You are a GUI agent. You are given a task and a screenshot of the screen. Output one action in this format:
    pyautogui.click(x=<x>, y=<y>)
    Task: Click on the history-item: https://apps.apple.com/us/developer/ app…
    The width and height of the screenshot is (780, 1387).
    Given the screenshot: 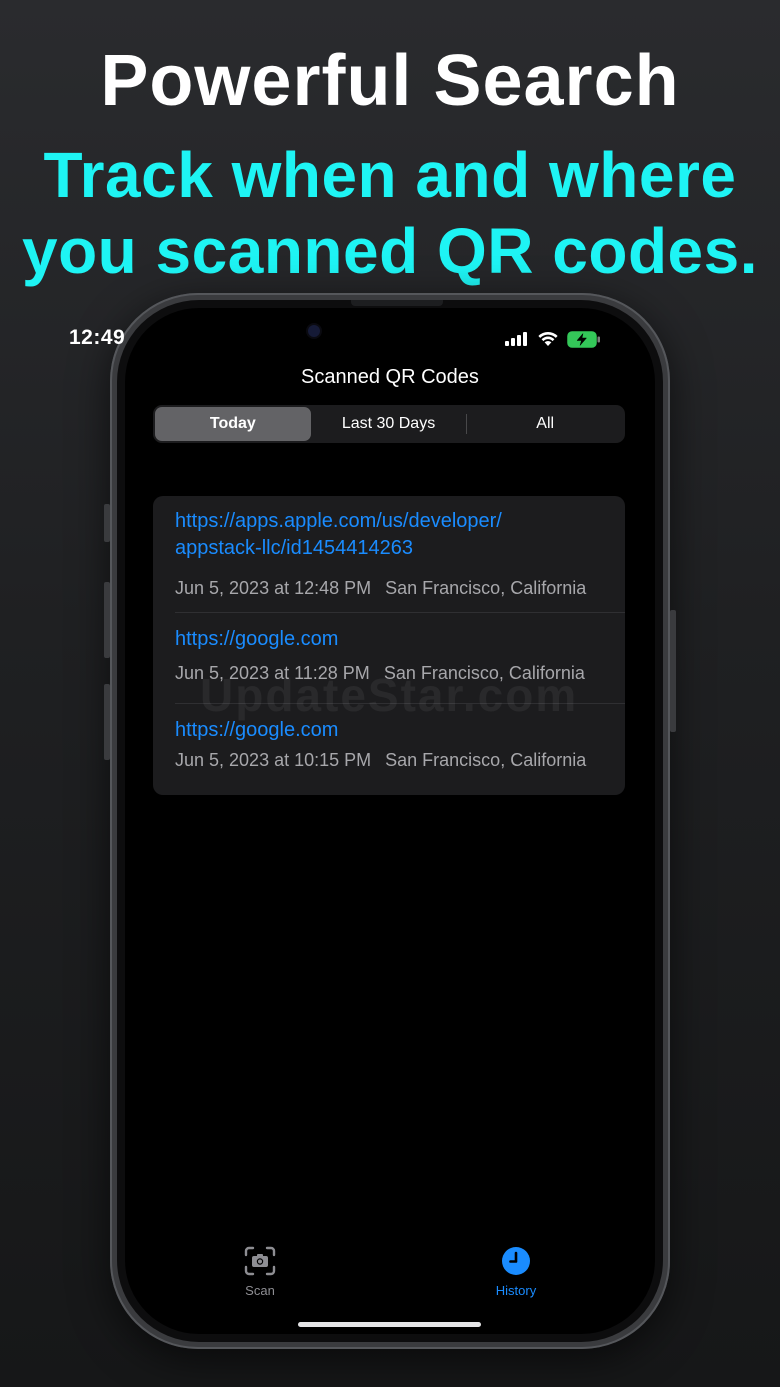 What is the action you would take?
    pyautogui.click(x=395, y=553)
    